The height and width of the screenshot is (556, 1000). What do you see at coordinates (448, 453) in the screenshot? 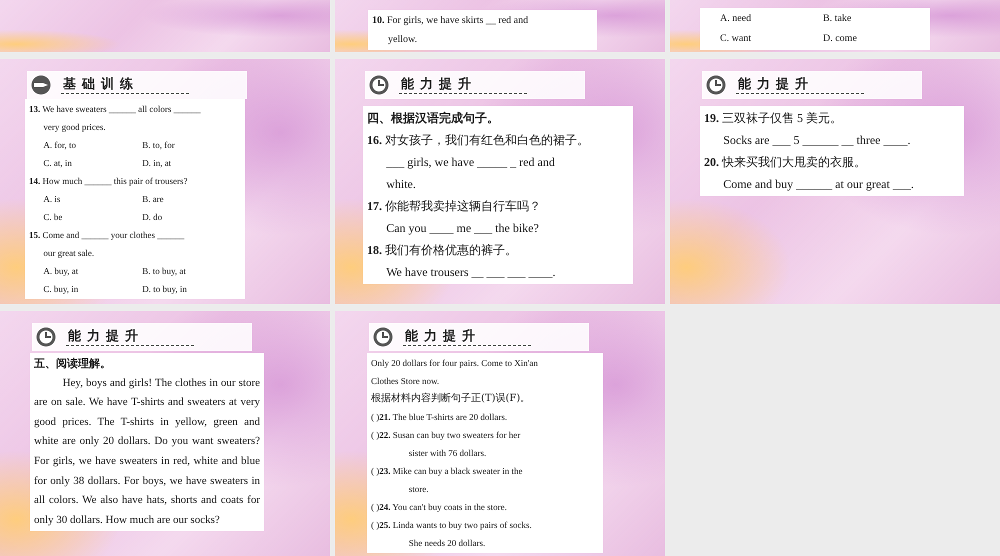
I see `question-text: sister with 76 dollars.` at bounding box center [448, 453].